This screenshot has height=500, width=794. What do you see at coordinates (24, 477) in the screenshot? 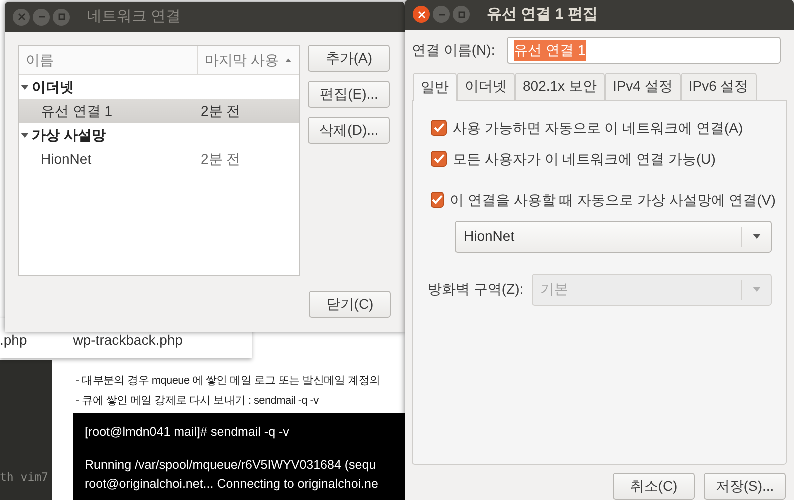
I see `editor-text: th vim7` at bounding box center [24, 477].